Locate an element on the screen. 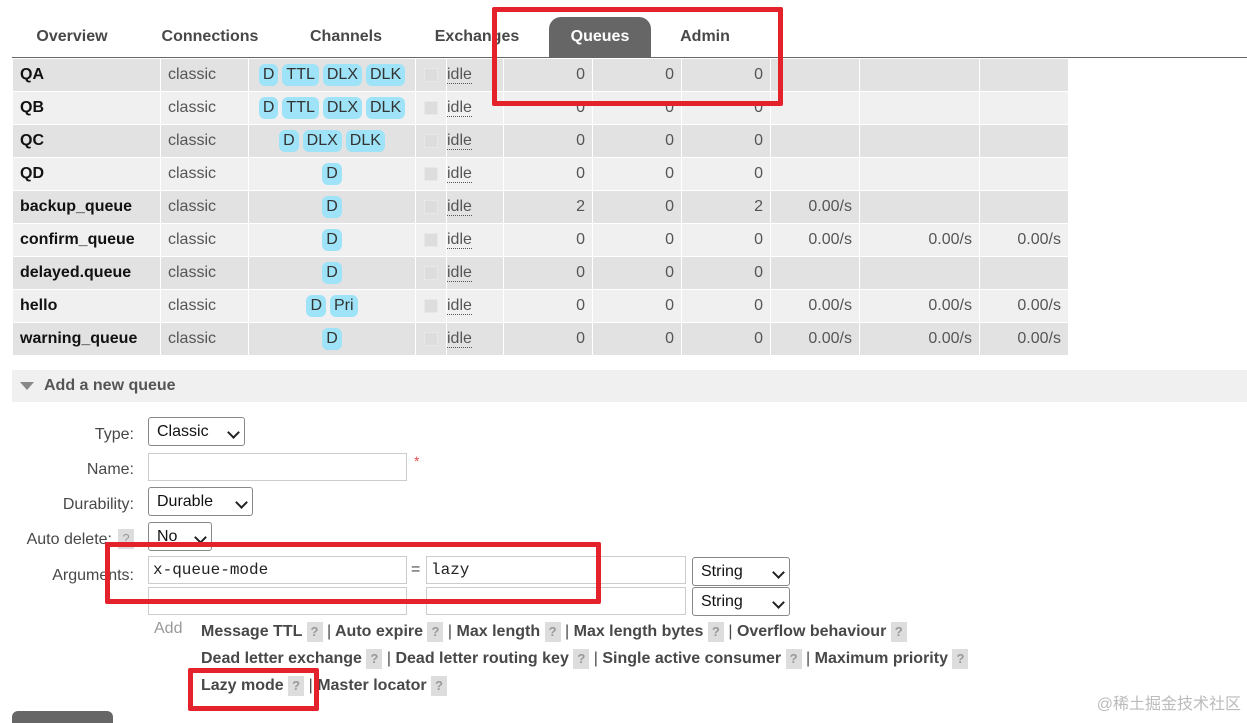  highlight-box-tabs is located at coordinates (637, 56).